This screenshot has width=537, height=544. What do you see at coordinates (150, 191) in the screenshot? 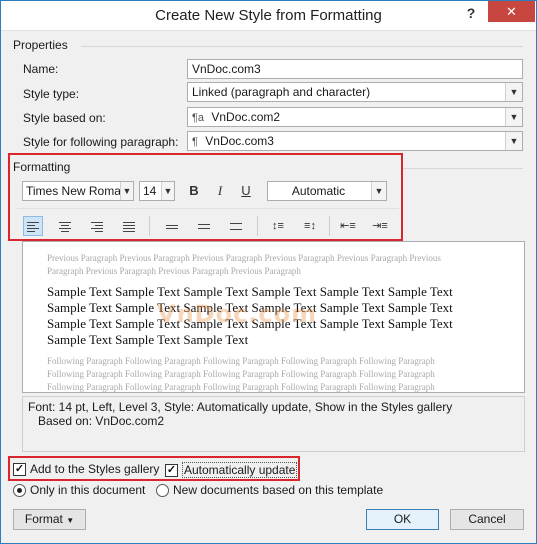
I see `font-size-value: 14` at bounding box center [150, 191].